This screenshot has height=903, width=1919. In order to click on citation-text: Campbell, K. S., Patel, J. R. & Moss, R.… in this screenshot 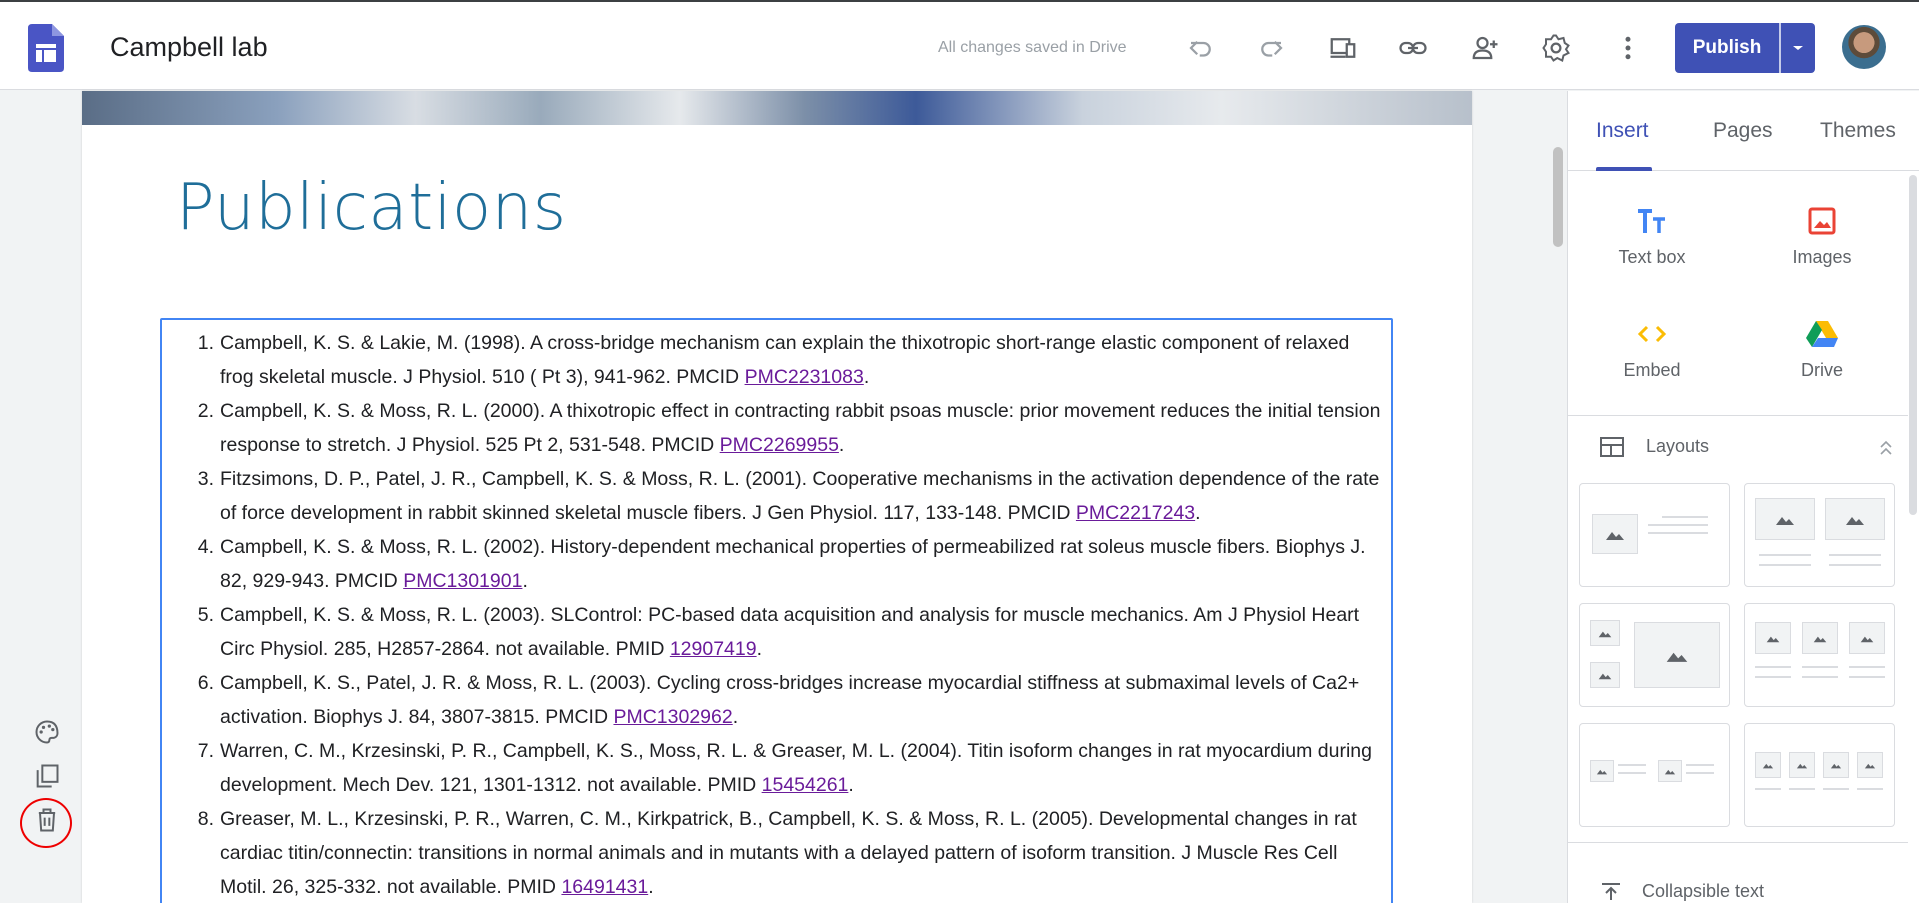, I will do `click(790, 700)`.